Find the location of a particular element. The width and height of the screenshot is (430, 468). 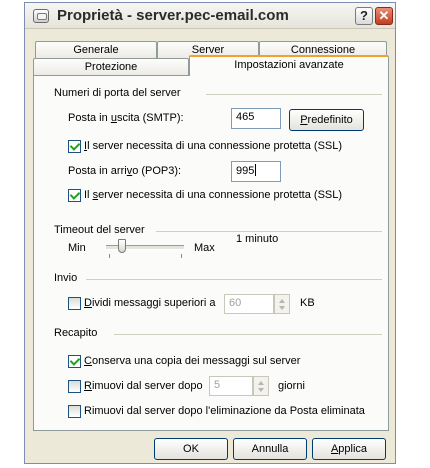

cancel-button: Annulla is located at coordinates (270, 449).